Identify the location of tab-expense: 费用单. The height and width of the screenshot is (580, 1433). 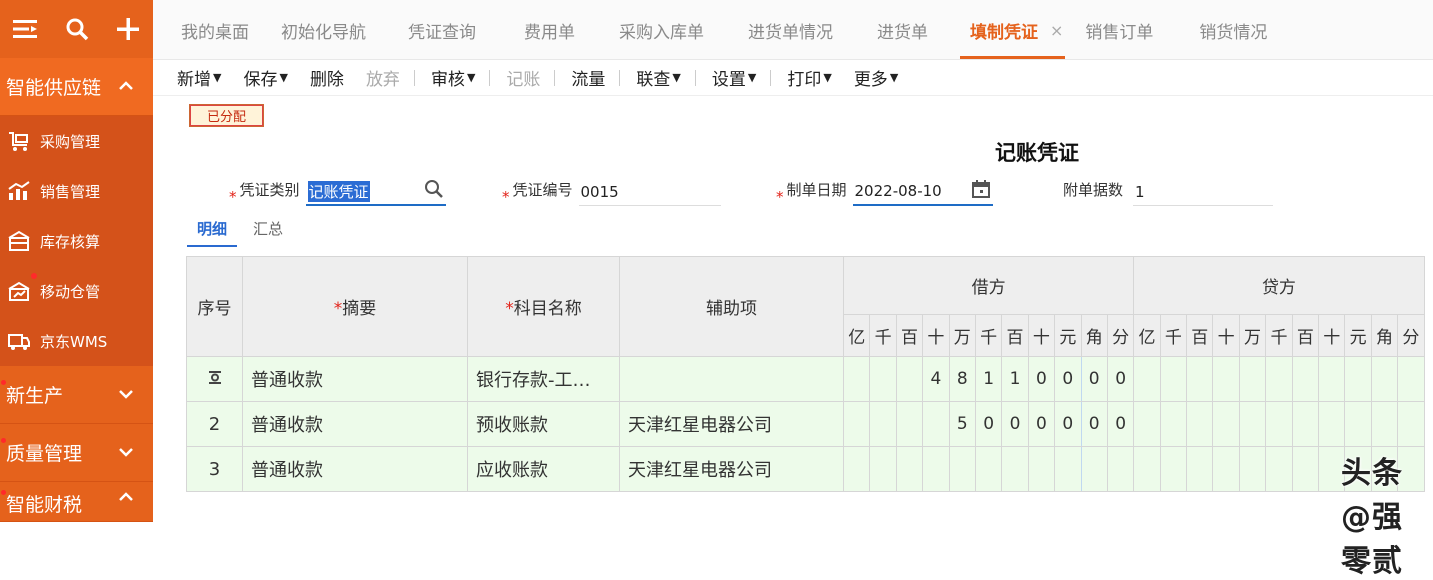
(549, 30).